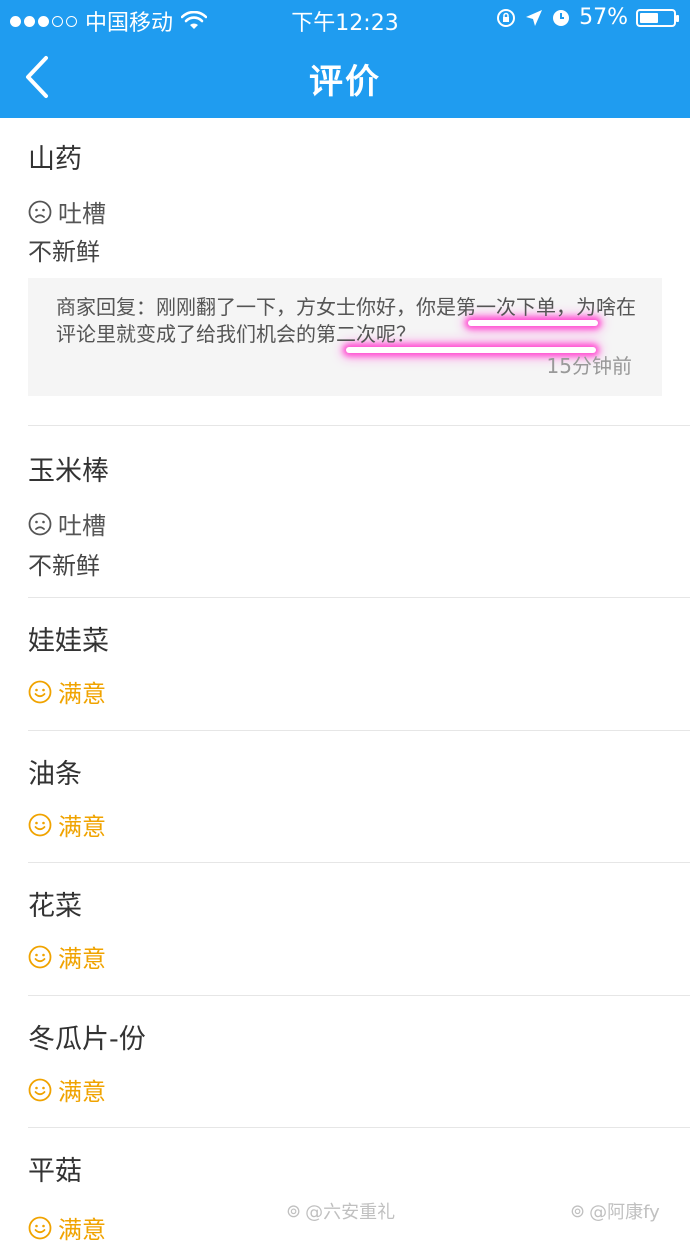 The width and height of the screenshot is (690, 1248). I want to click on review-item: 花菜 满意, so click(345, 929).